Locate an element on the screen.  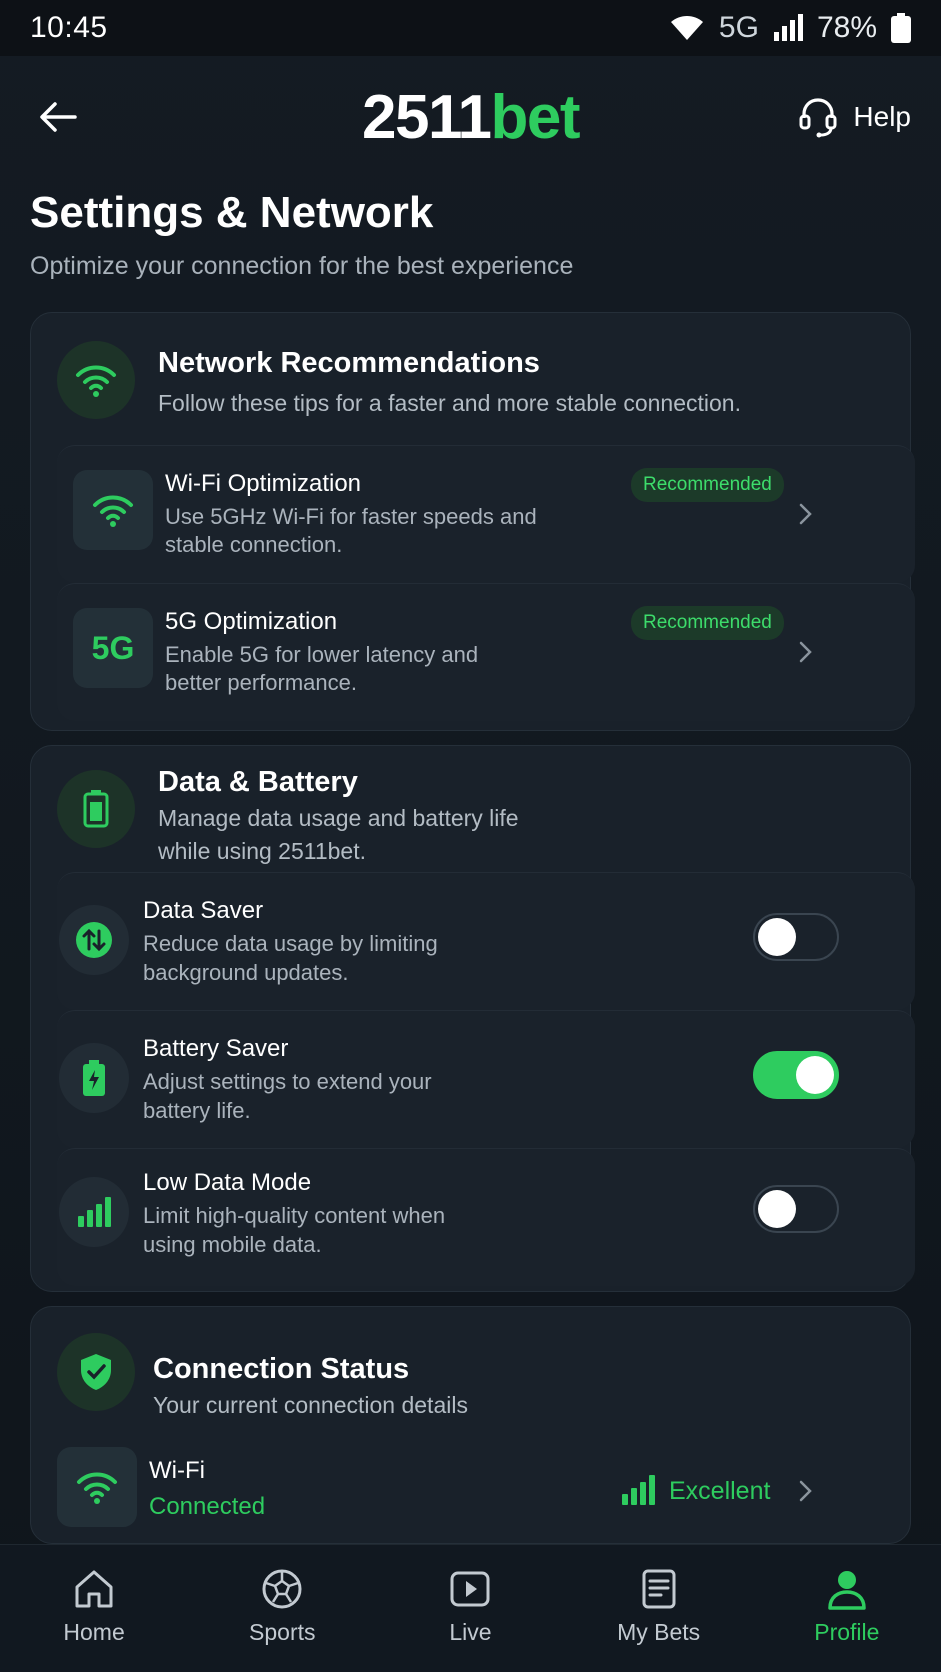
low-data-mode-toggle is located at coordinates (796, 1209).